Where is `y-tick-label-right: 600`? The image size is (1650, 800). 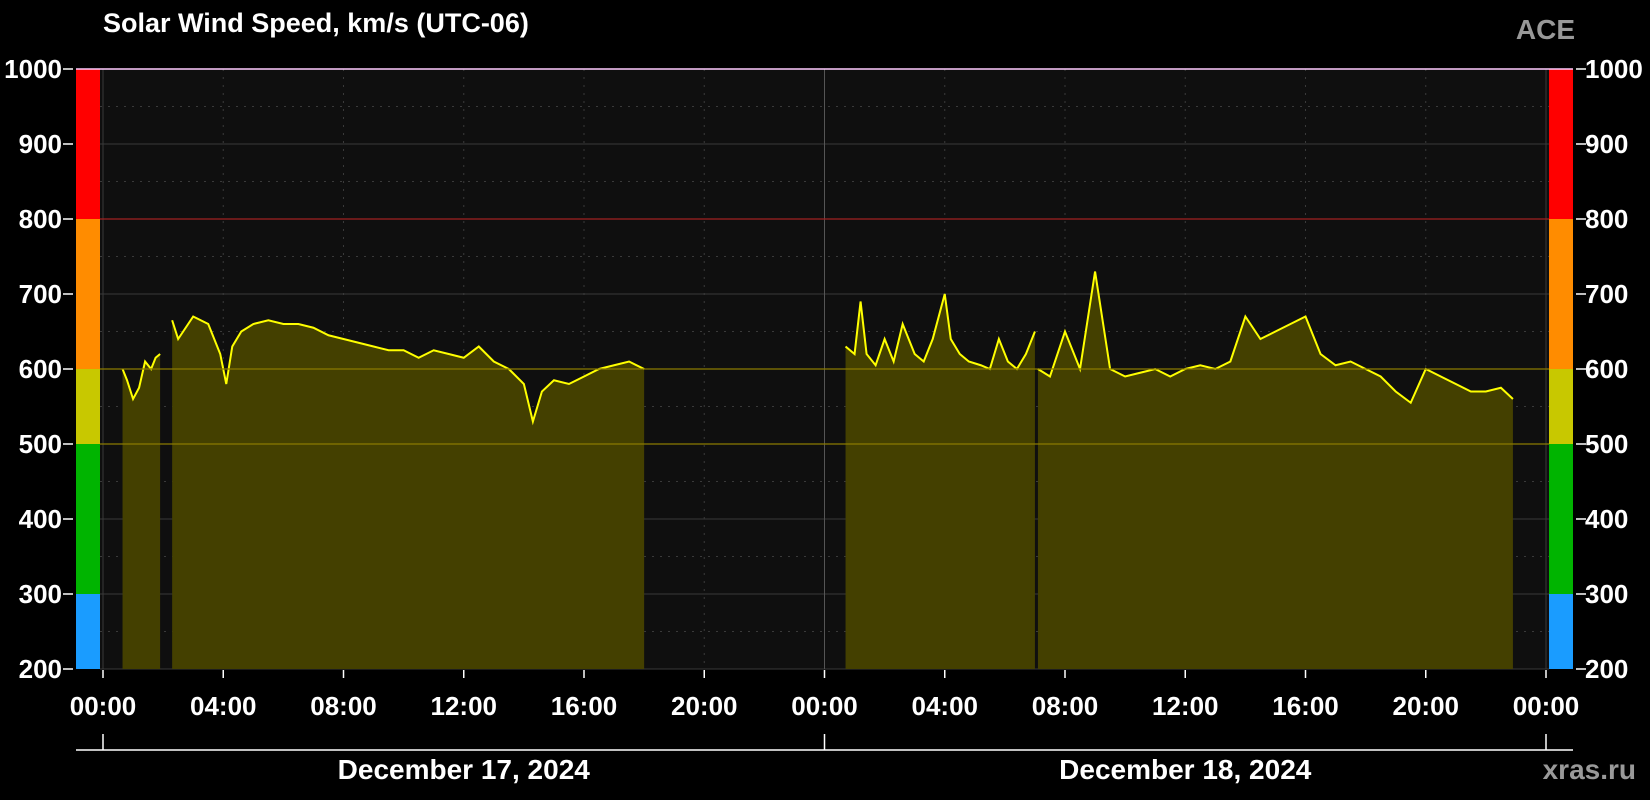 y-tick-label-right: 600 is located at coordinates (1606, 369).